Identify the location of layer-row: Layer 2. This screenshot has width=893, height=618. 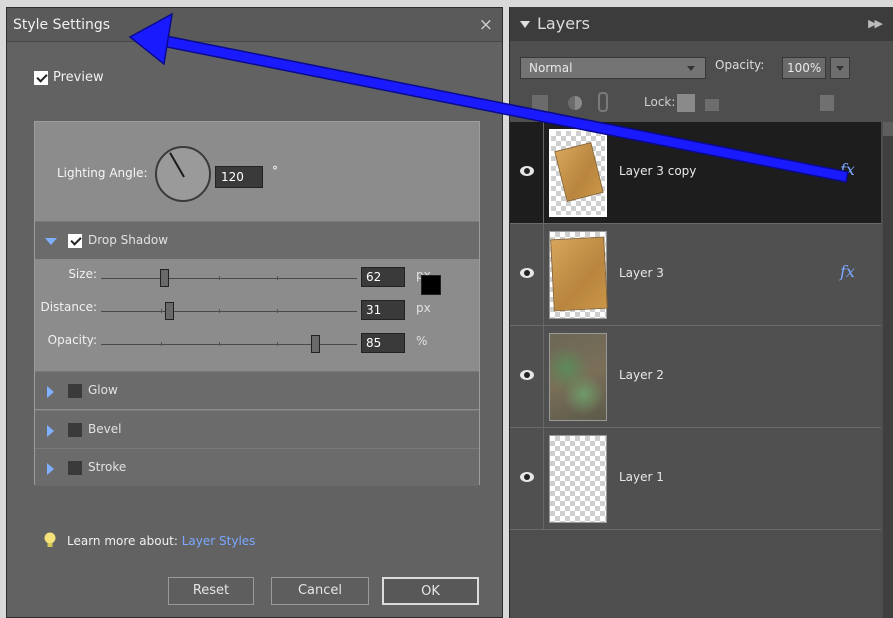
(695, 377).